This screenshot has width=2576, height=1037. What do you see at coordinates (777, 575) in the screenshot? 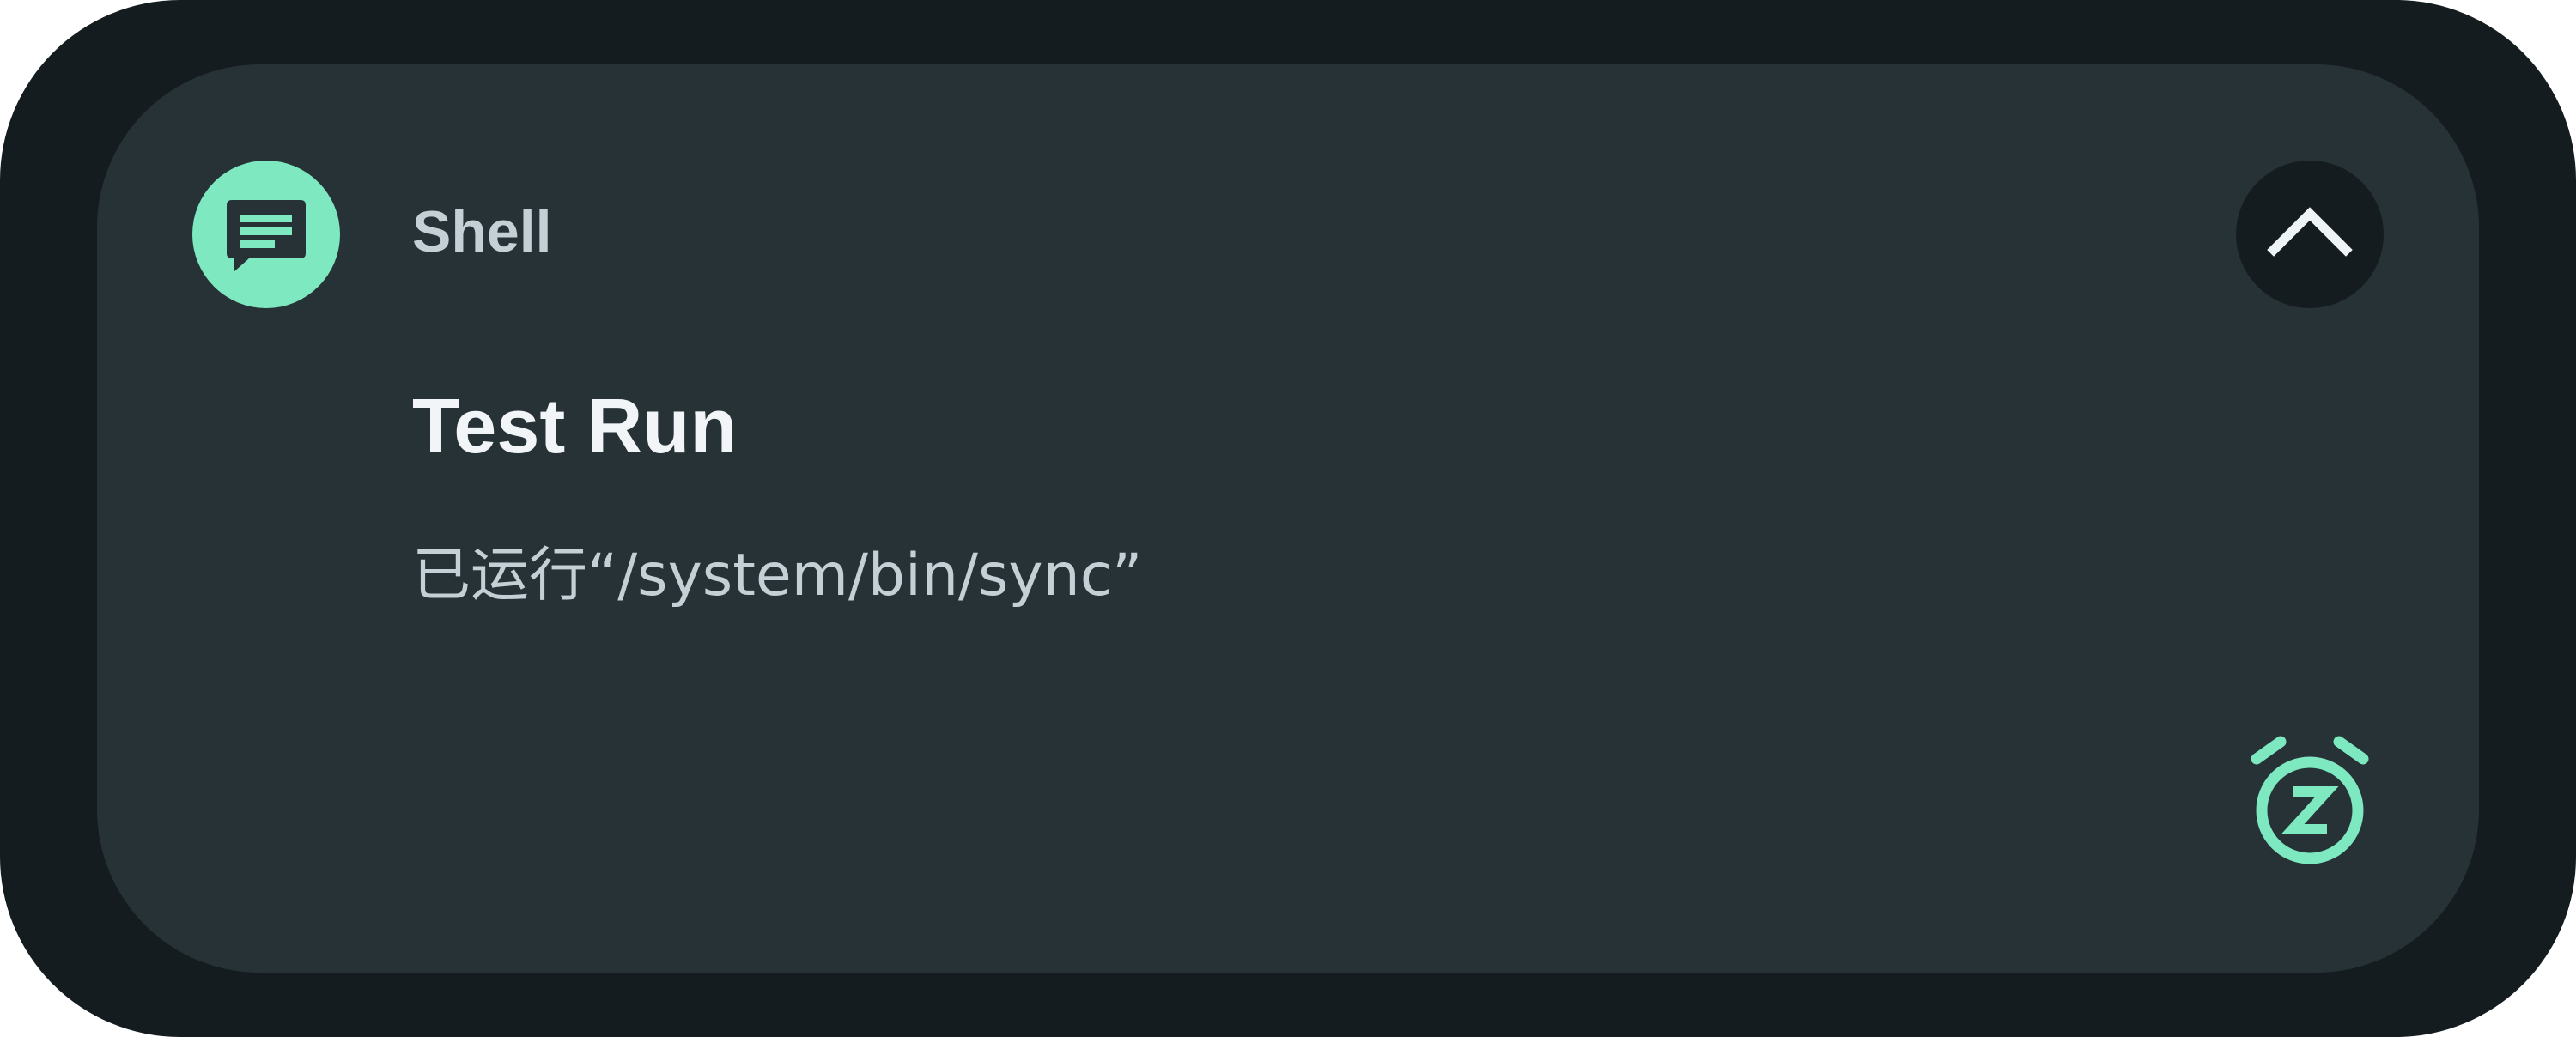
I see `notification-body: 已运行“/system/bin/sync”` at bounding box center [777, 575].